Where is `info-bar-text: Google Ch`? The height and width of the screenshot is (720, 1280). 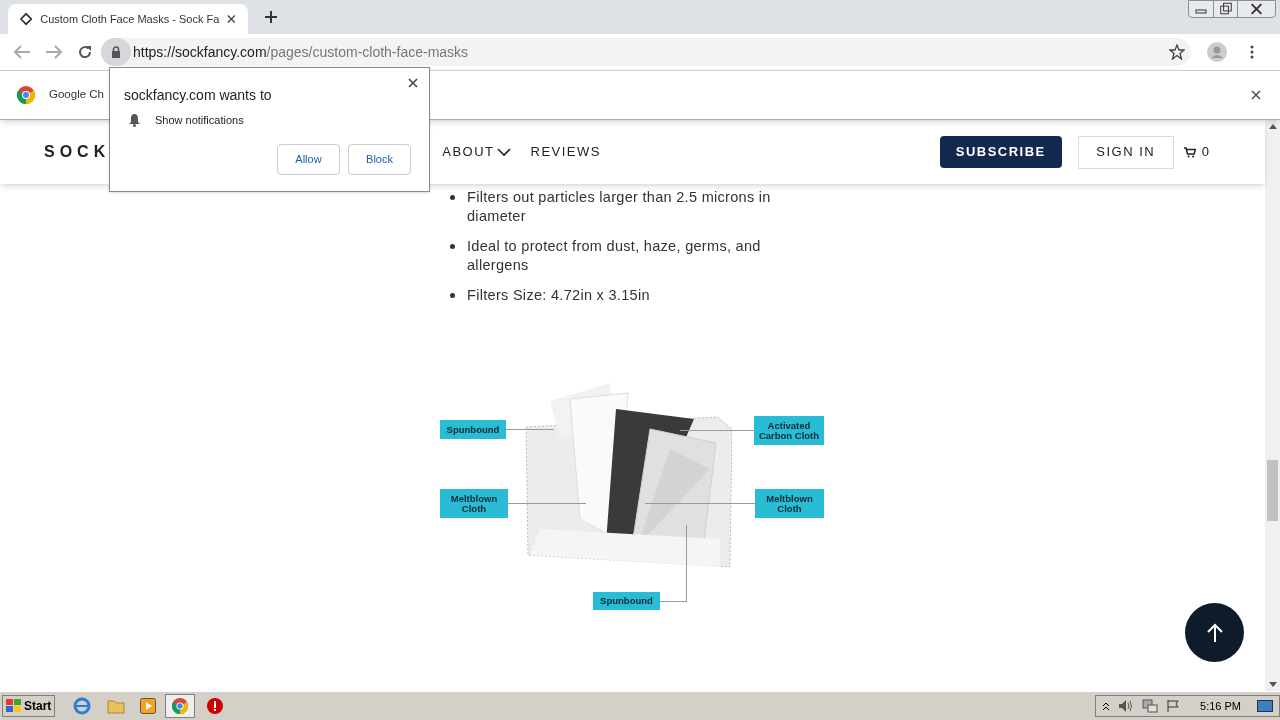 info-bar-text: Google Ch is located at coordinates (76, 95).